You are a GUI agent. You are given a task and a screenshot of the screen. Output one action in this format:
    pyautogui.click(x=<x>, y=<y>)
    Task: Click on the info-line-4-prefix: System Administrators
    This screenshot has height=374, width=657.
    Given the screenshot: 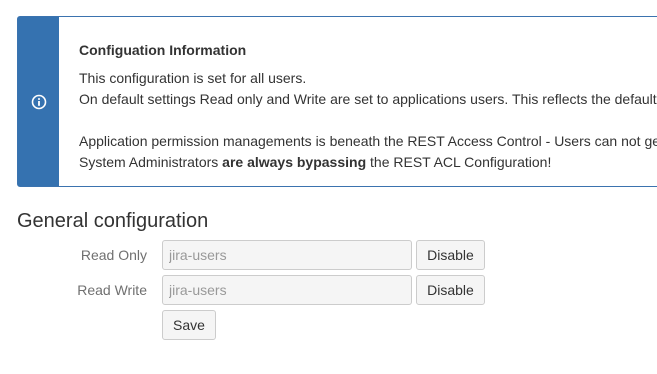 What is the action you would take?
    pyautogui.click(x=151, y=162)
    